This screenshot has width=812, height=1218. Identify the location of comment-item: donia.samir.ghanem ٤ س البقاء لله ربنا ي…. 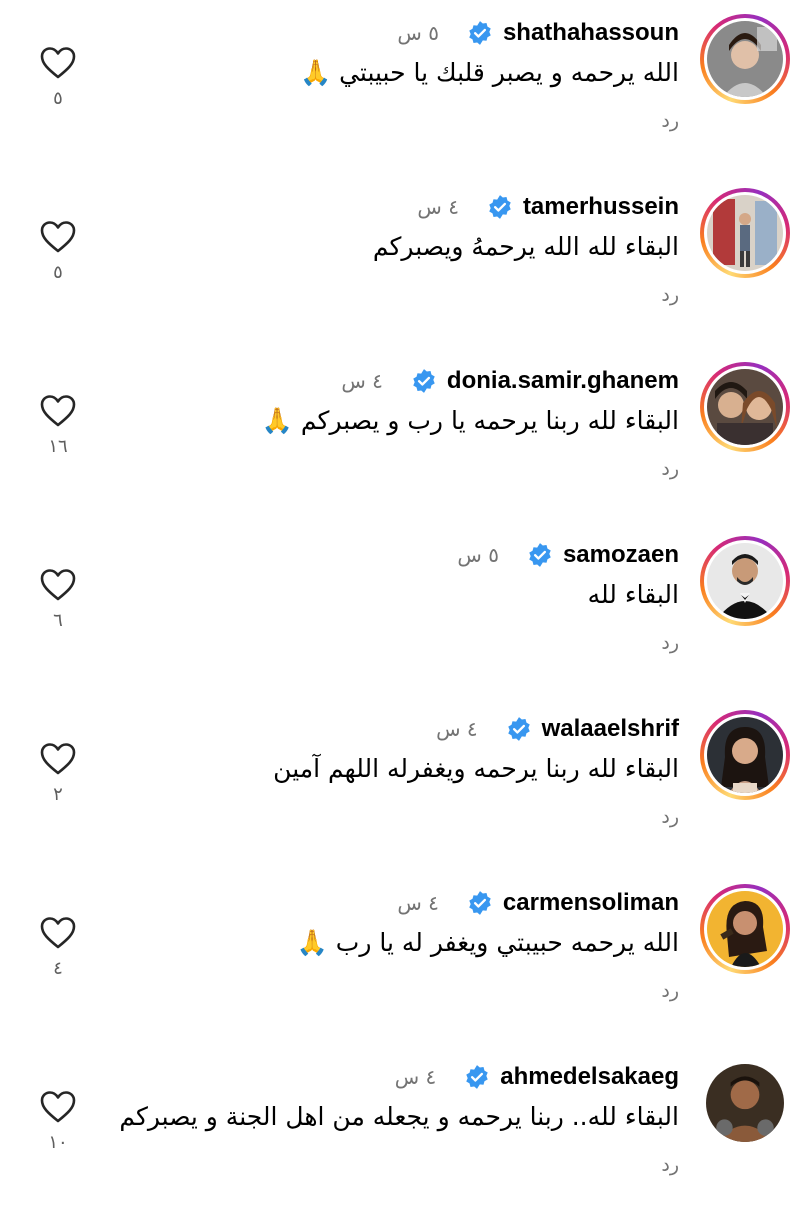
(406, 435).